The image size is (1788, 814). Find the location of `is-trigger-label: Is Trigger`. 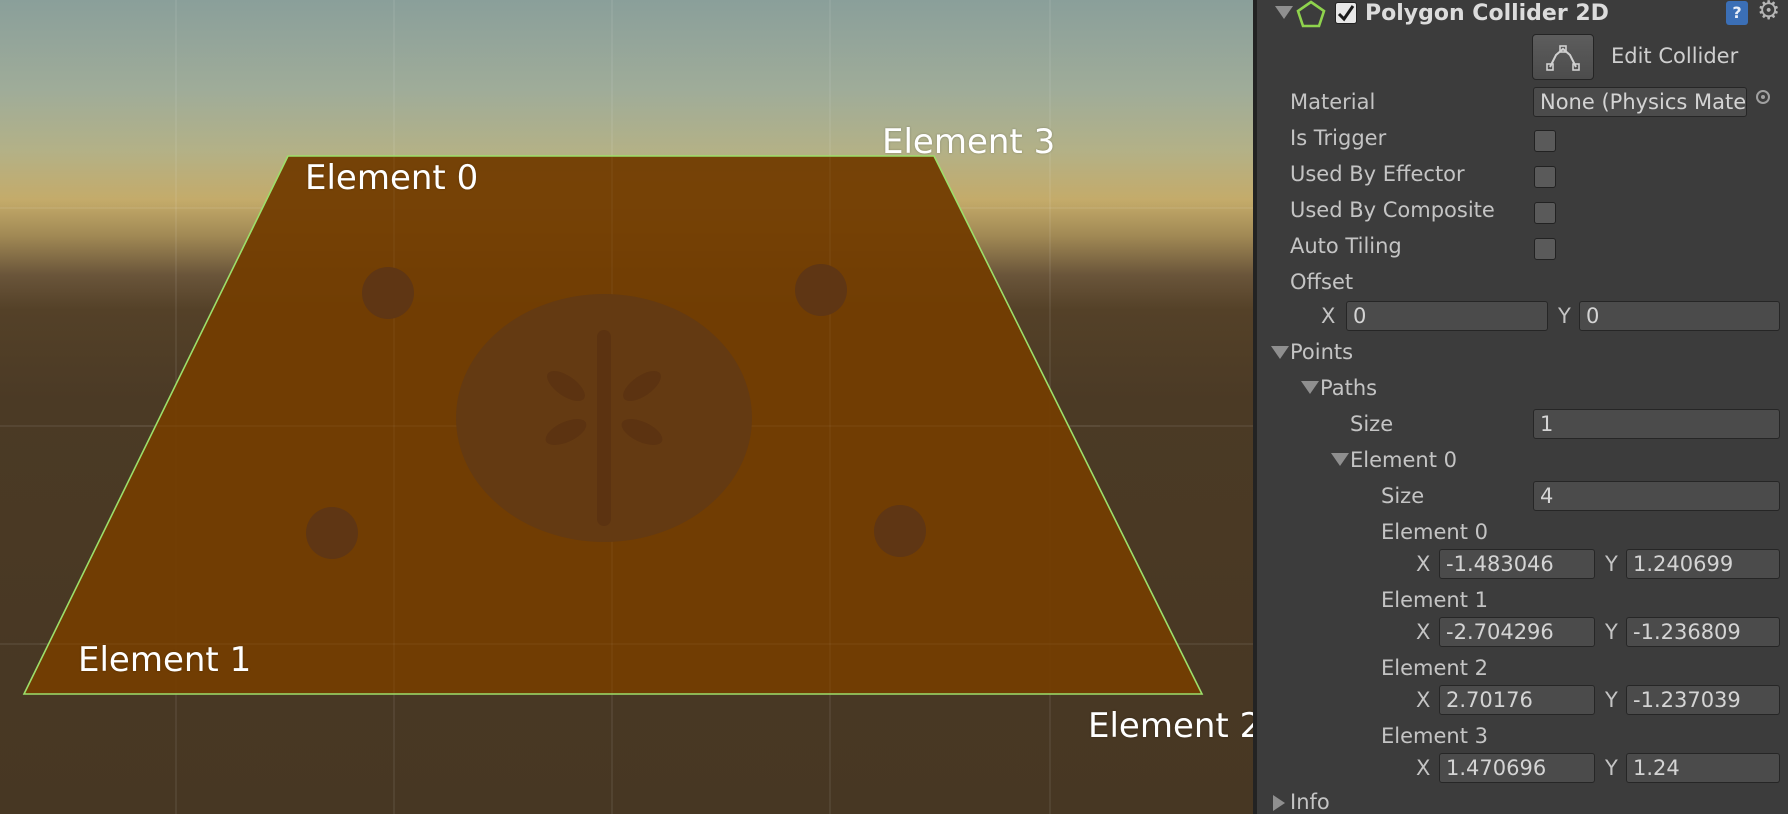

is-trigger-label: Is Trigger is located at coordinates (1338, 138).